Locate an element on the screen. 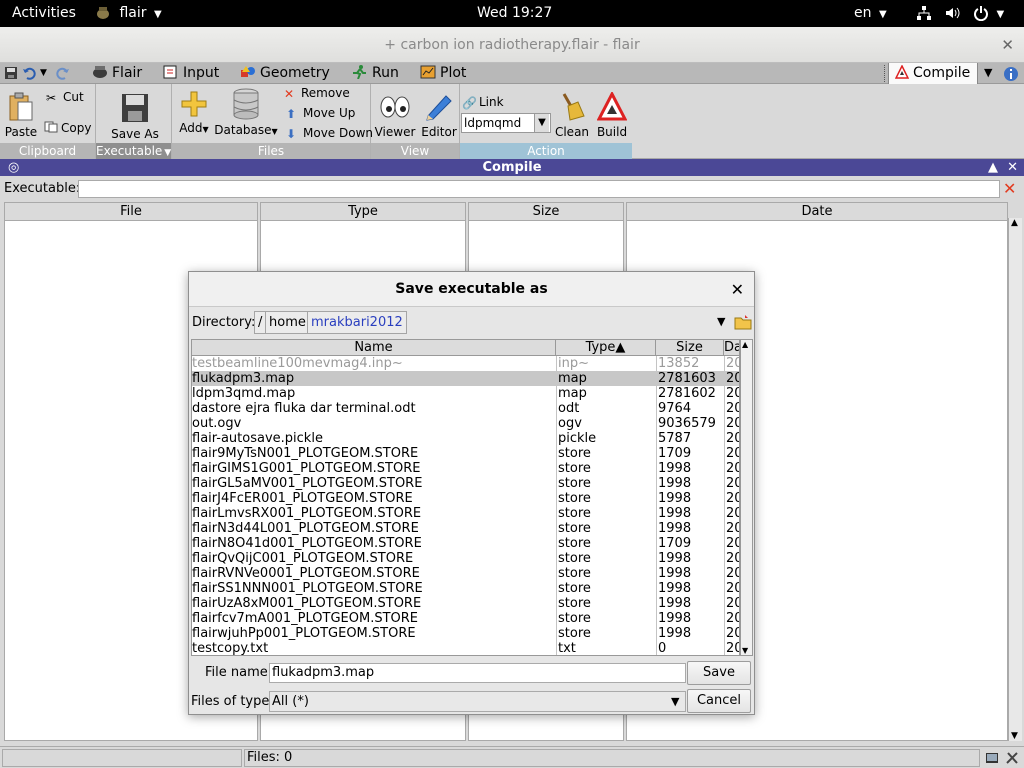 This screenshot has width=1024, height=768. file-row: flairwjuhPp001_PLOTGEOM.STORE store 1998 20 is located at coordinates (465, 633).